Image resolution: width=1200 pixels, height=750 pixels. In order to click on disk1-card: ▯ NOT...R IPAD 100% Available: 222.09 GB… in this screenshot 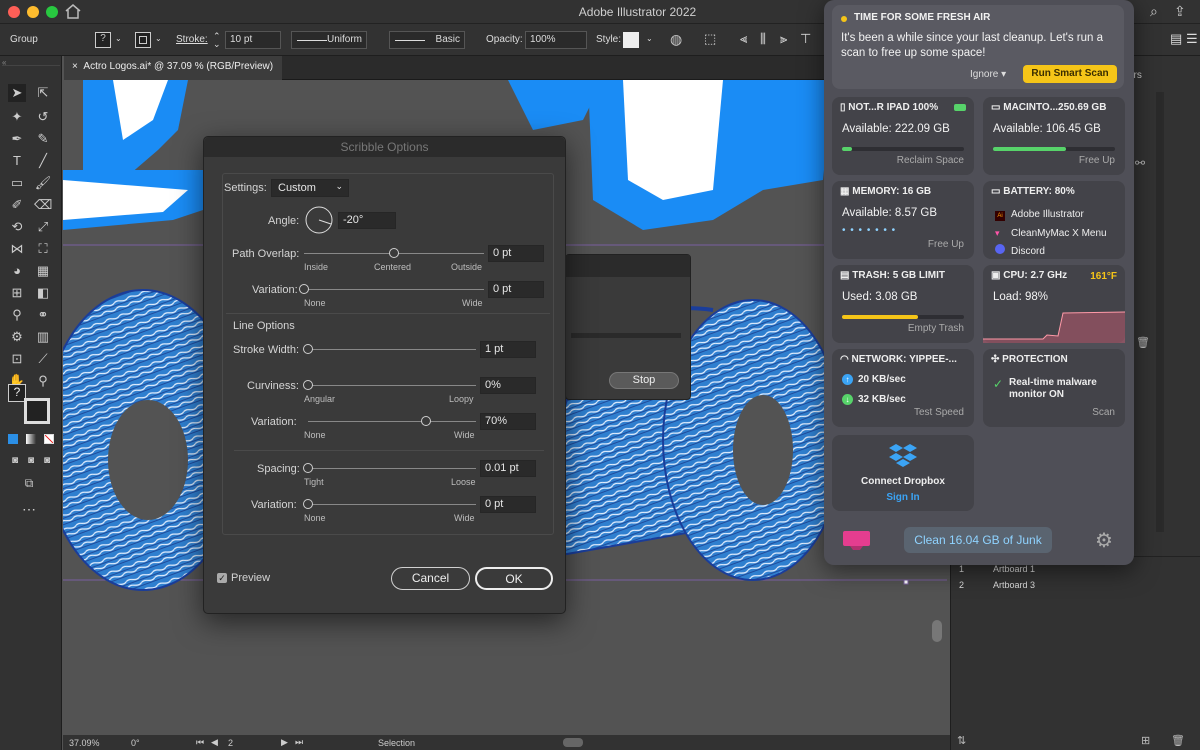, I will do `click(903, 136)`.